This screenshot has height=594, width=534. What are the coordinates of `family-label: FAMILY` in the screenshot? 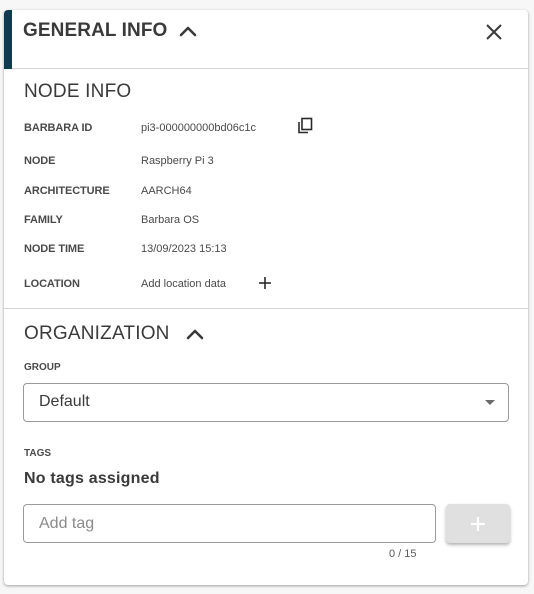 It's located at (43, 220).